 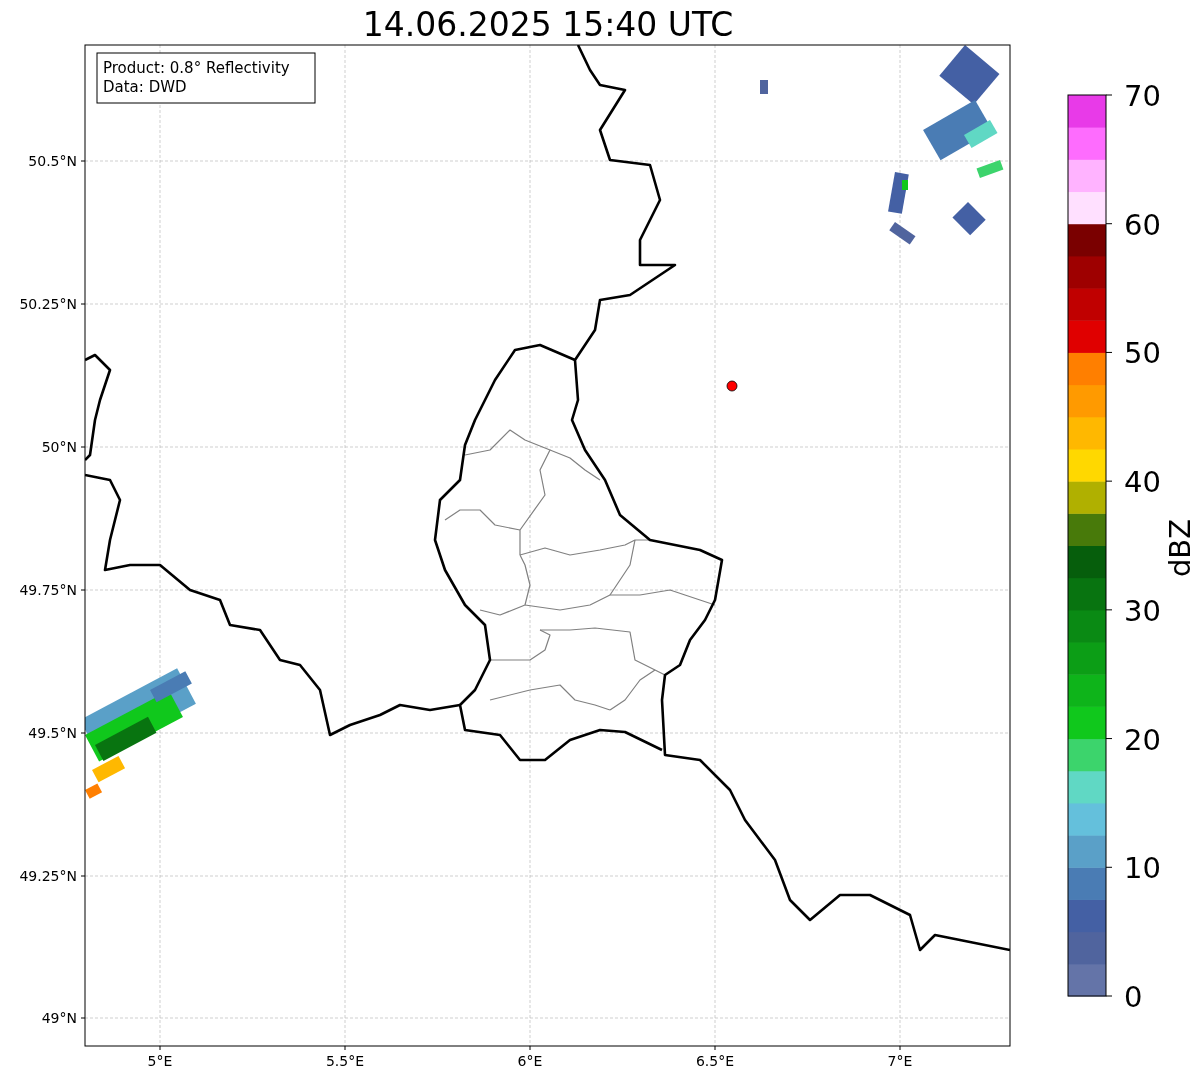 I want to click on colorbar-tick-label: 40, so click(x=1142, y=482).